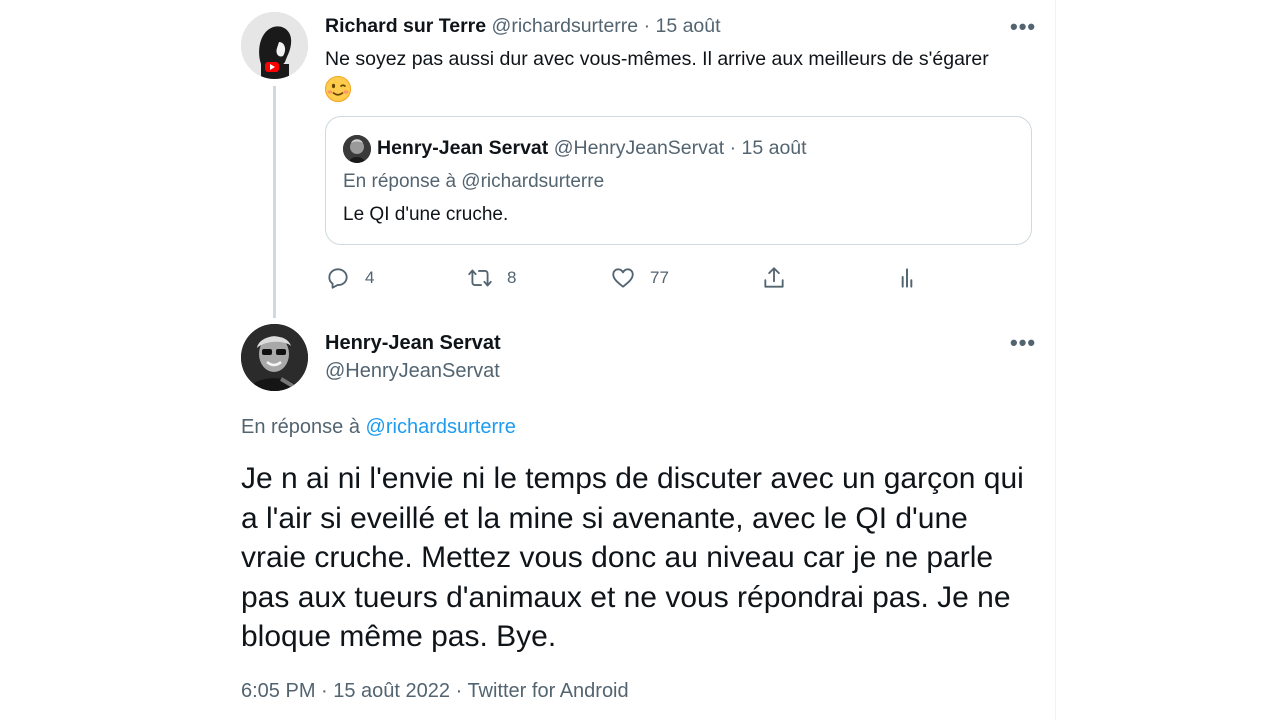 This screenshot has width=1280, height=720. I want to click on author-handle: @HenryJeanServat, so click(412, 371).